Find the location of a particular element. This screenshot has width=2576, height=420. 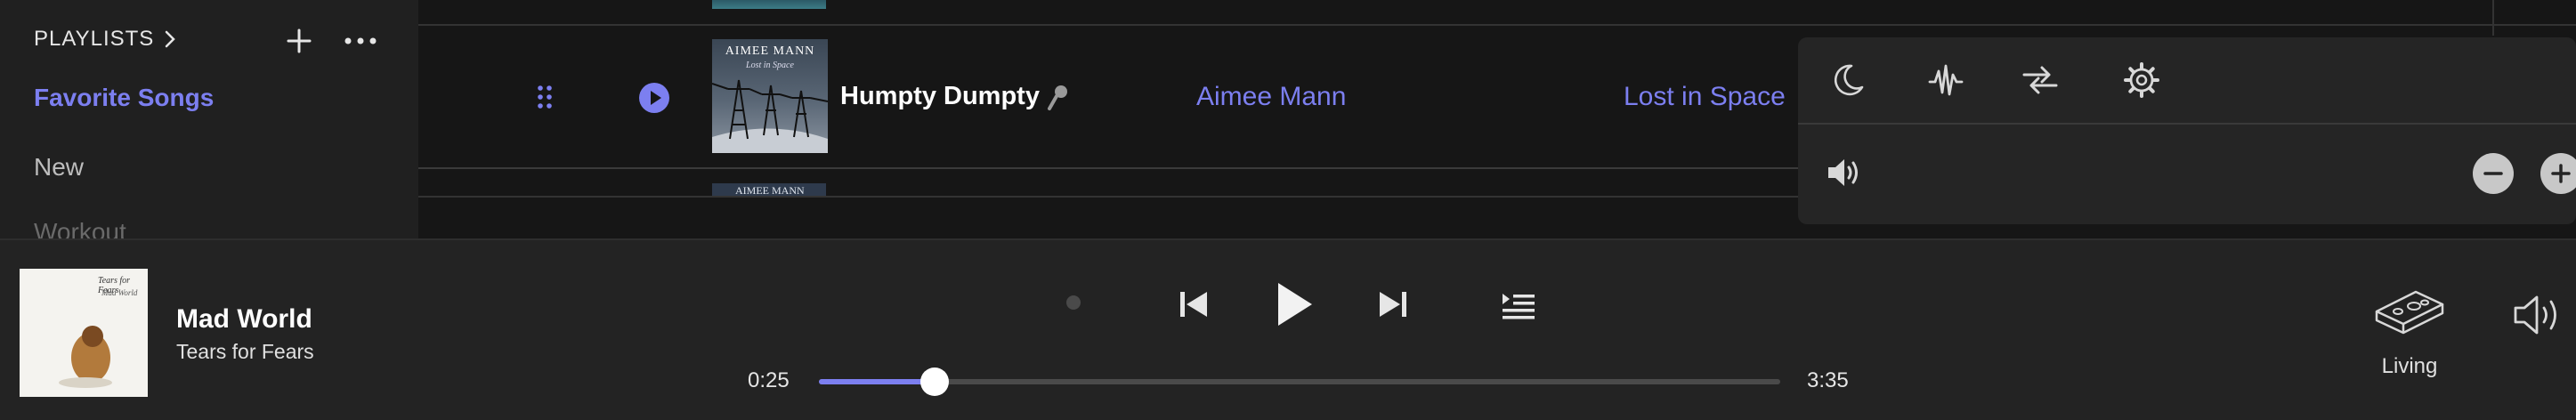

play-track-icon is located at coordinates (654, 98).